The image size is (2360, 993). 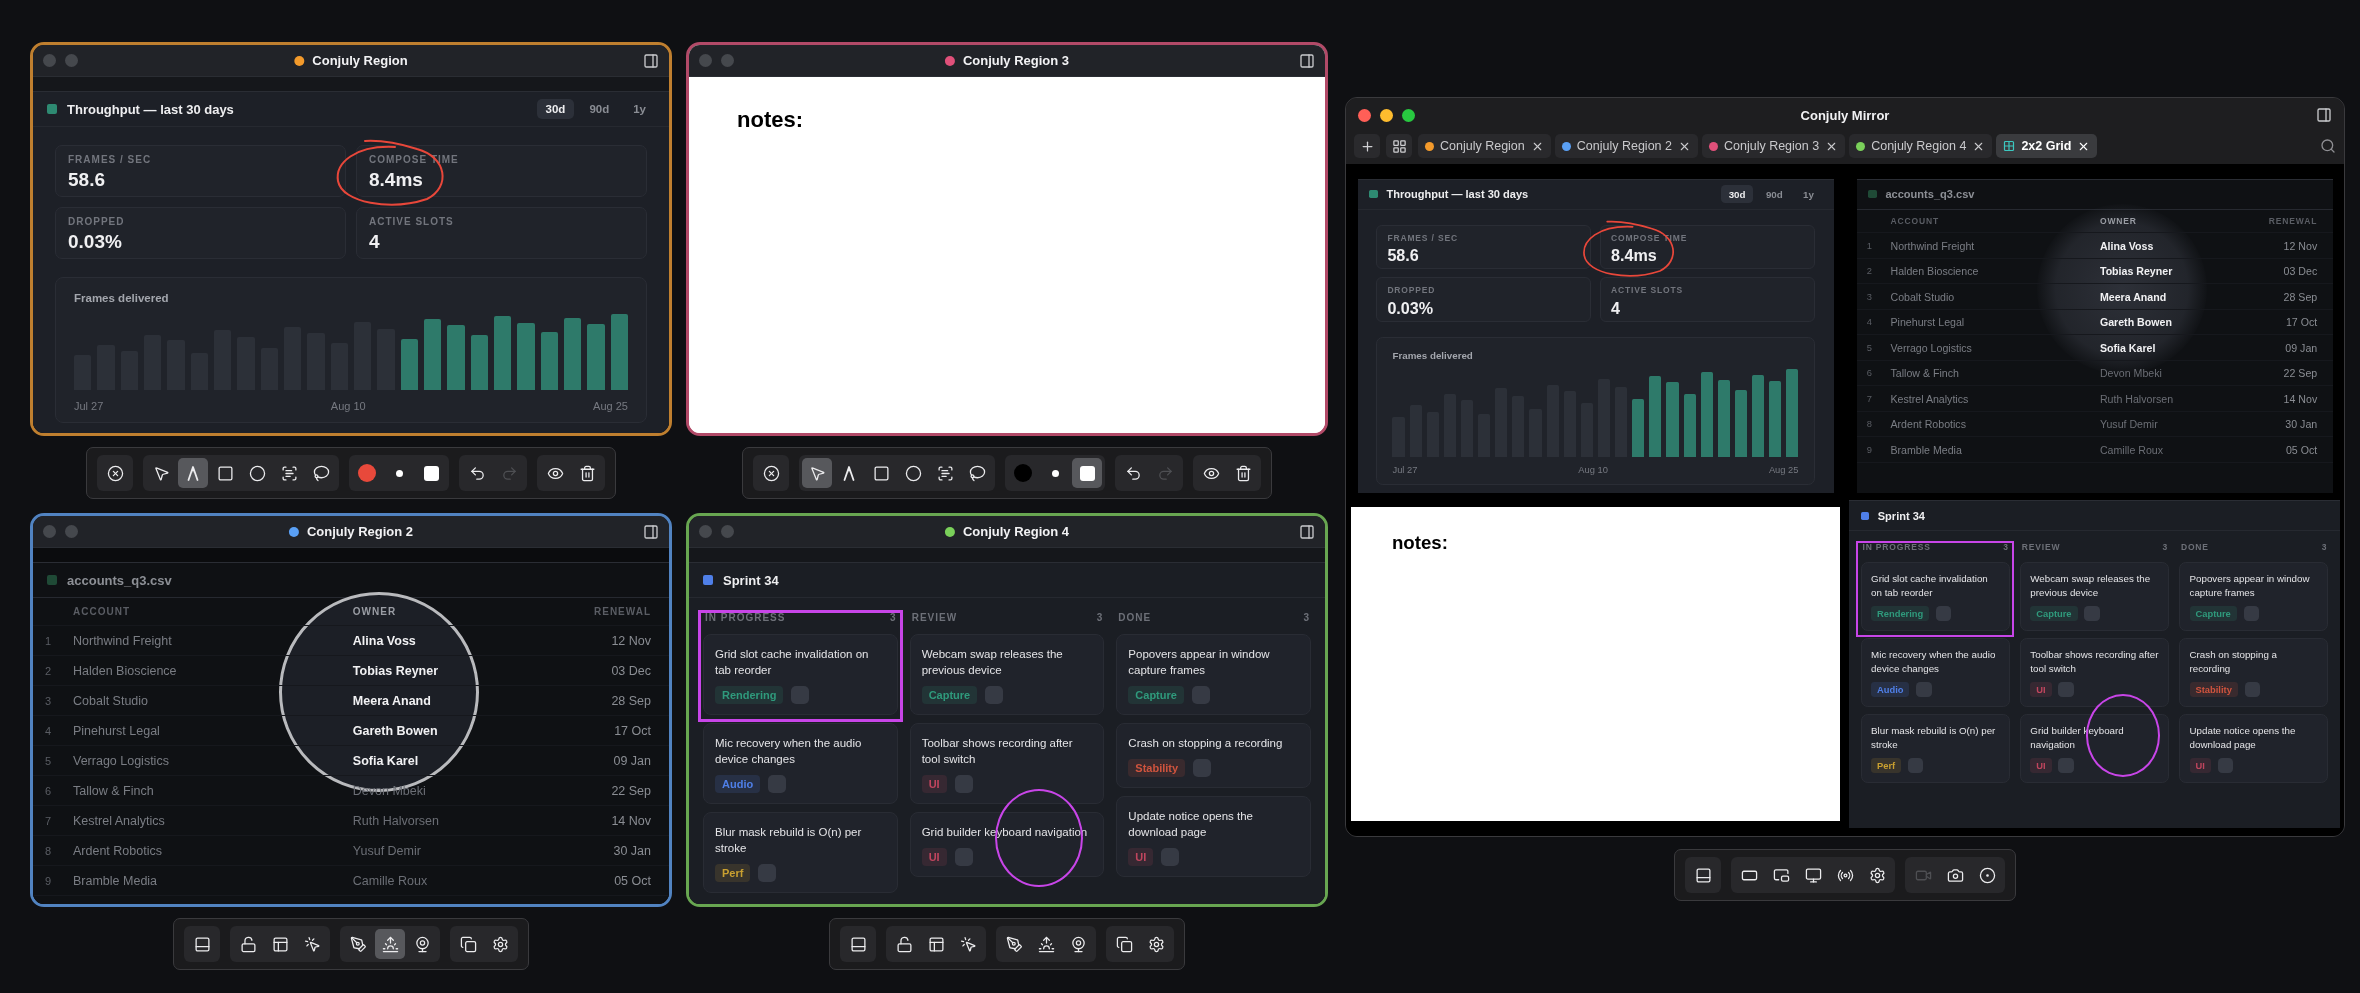 What do you see at coordinates (125, 670) in the screenshot?
I see `table-cell-text: Halden Bioscience` at bounding box center [125, 670].